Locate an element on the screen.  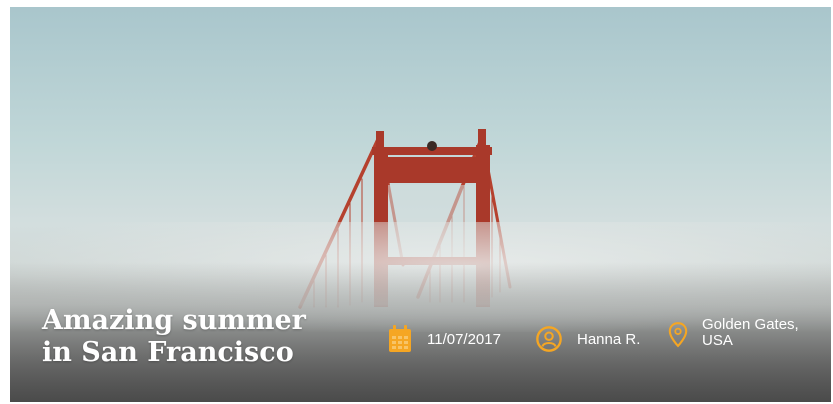
map-pin-icon is located at coordinates (678, 335).